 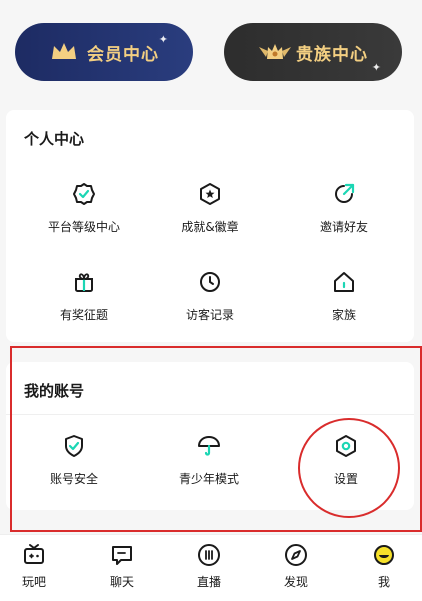 I want to click on grid-item-prize-questions: 有奖征题, so click(x=84, y=296).